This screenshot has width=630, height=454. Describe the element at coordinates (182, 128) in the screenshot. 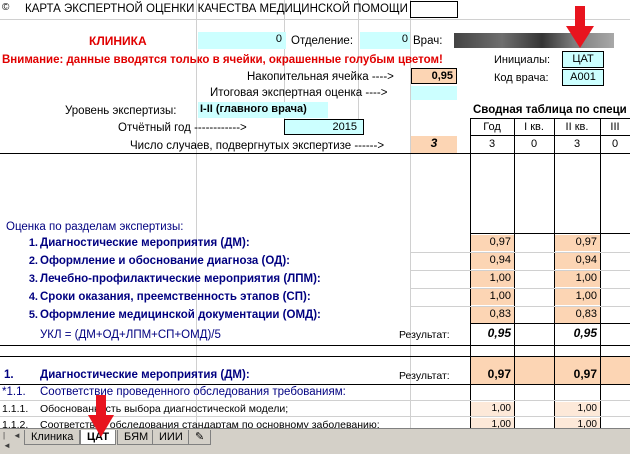

I see `report-year-label: Отчётный год ------------>` at that location.